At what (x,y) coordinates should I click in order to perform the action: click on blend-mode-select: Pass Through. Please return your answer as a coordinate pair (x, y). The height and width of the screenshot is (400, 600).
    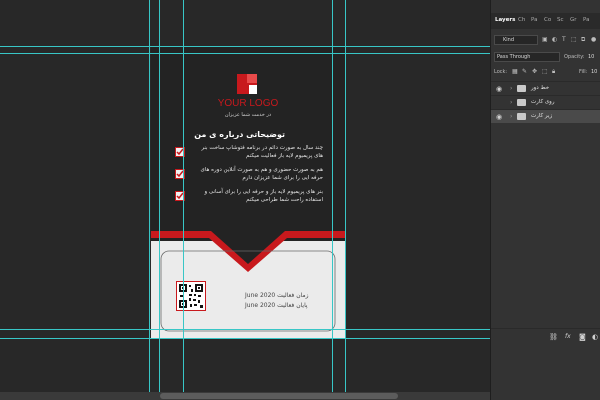
    Looking at the image, I should click on (527, 57).